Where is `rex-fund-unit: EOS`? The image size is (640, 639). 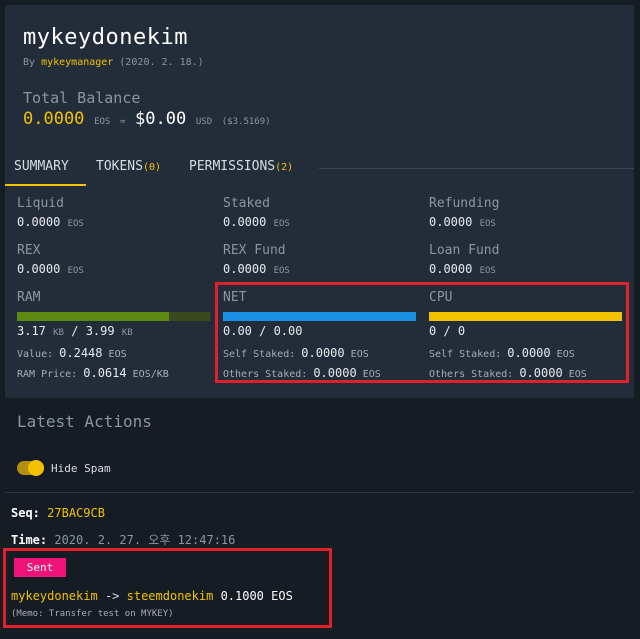 rex-fund-unit: EOS is located at coordinates (281, 271).